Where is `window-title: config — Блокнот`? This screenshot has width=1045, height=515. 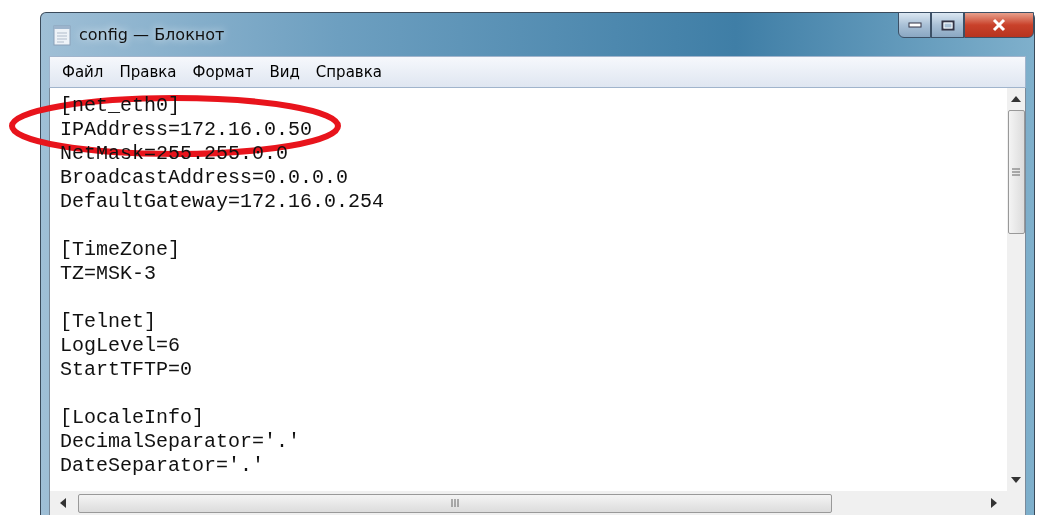
window-title: config — Блокнот is located at coordinates (152, 34).